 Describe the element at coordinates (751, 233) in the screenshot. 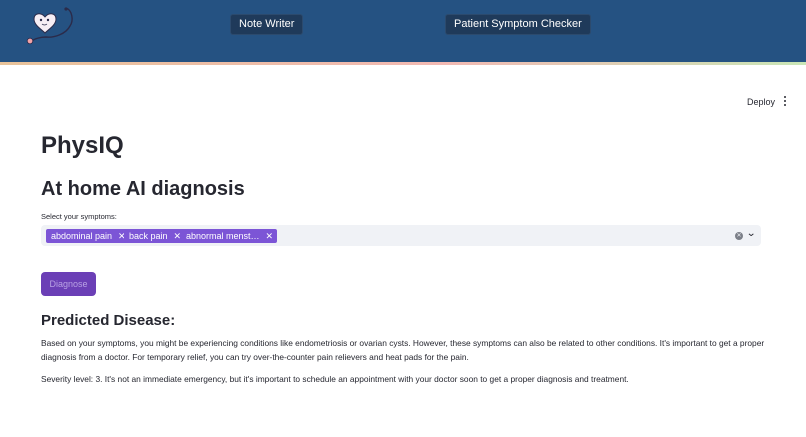

I see `chevron-down-icon: ⌄` at that location.